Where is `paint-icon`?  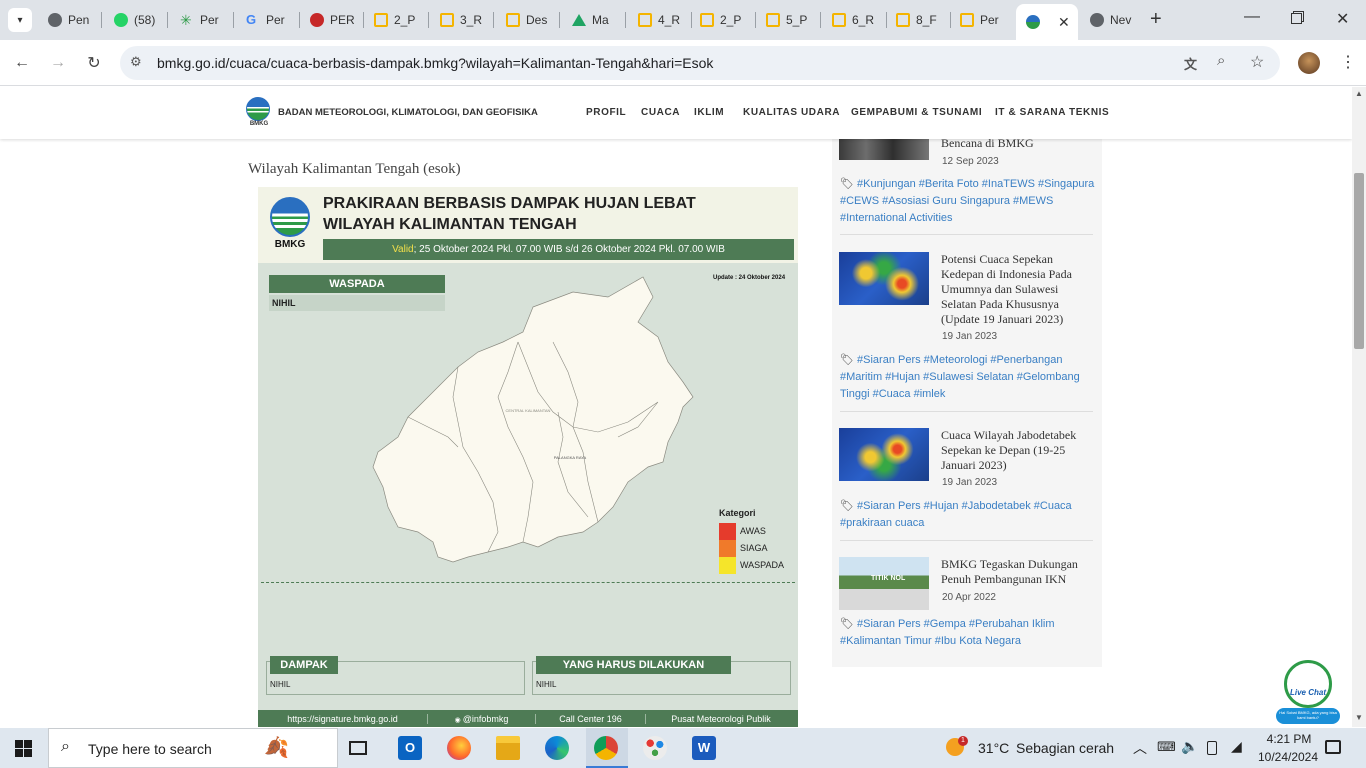 paint-icon is located at coordinates (655, 748).